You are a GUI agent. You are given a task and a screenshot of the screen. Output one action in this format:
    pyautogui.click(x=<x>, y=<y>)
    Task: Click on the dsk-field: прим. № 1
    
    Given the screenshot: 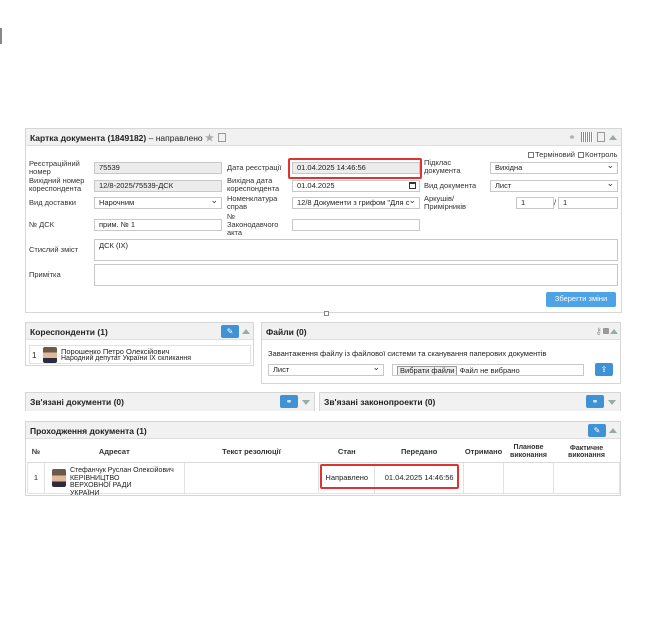 What is the action you would take?
    pyautogui.click(x=158, y=225)
    